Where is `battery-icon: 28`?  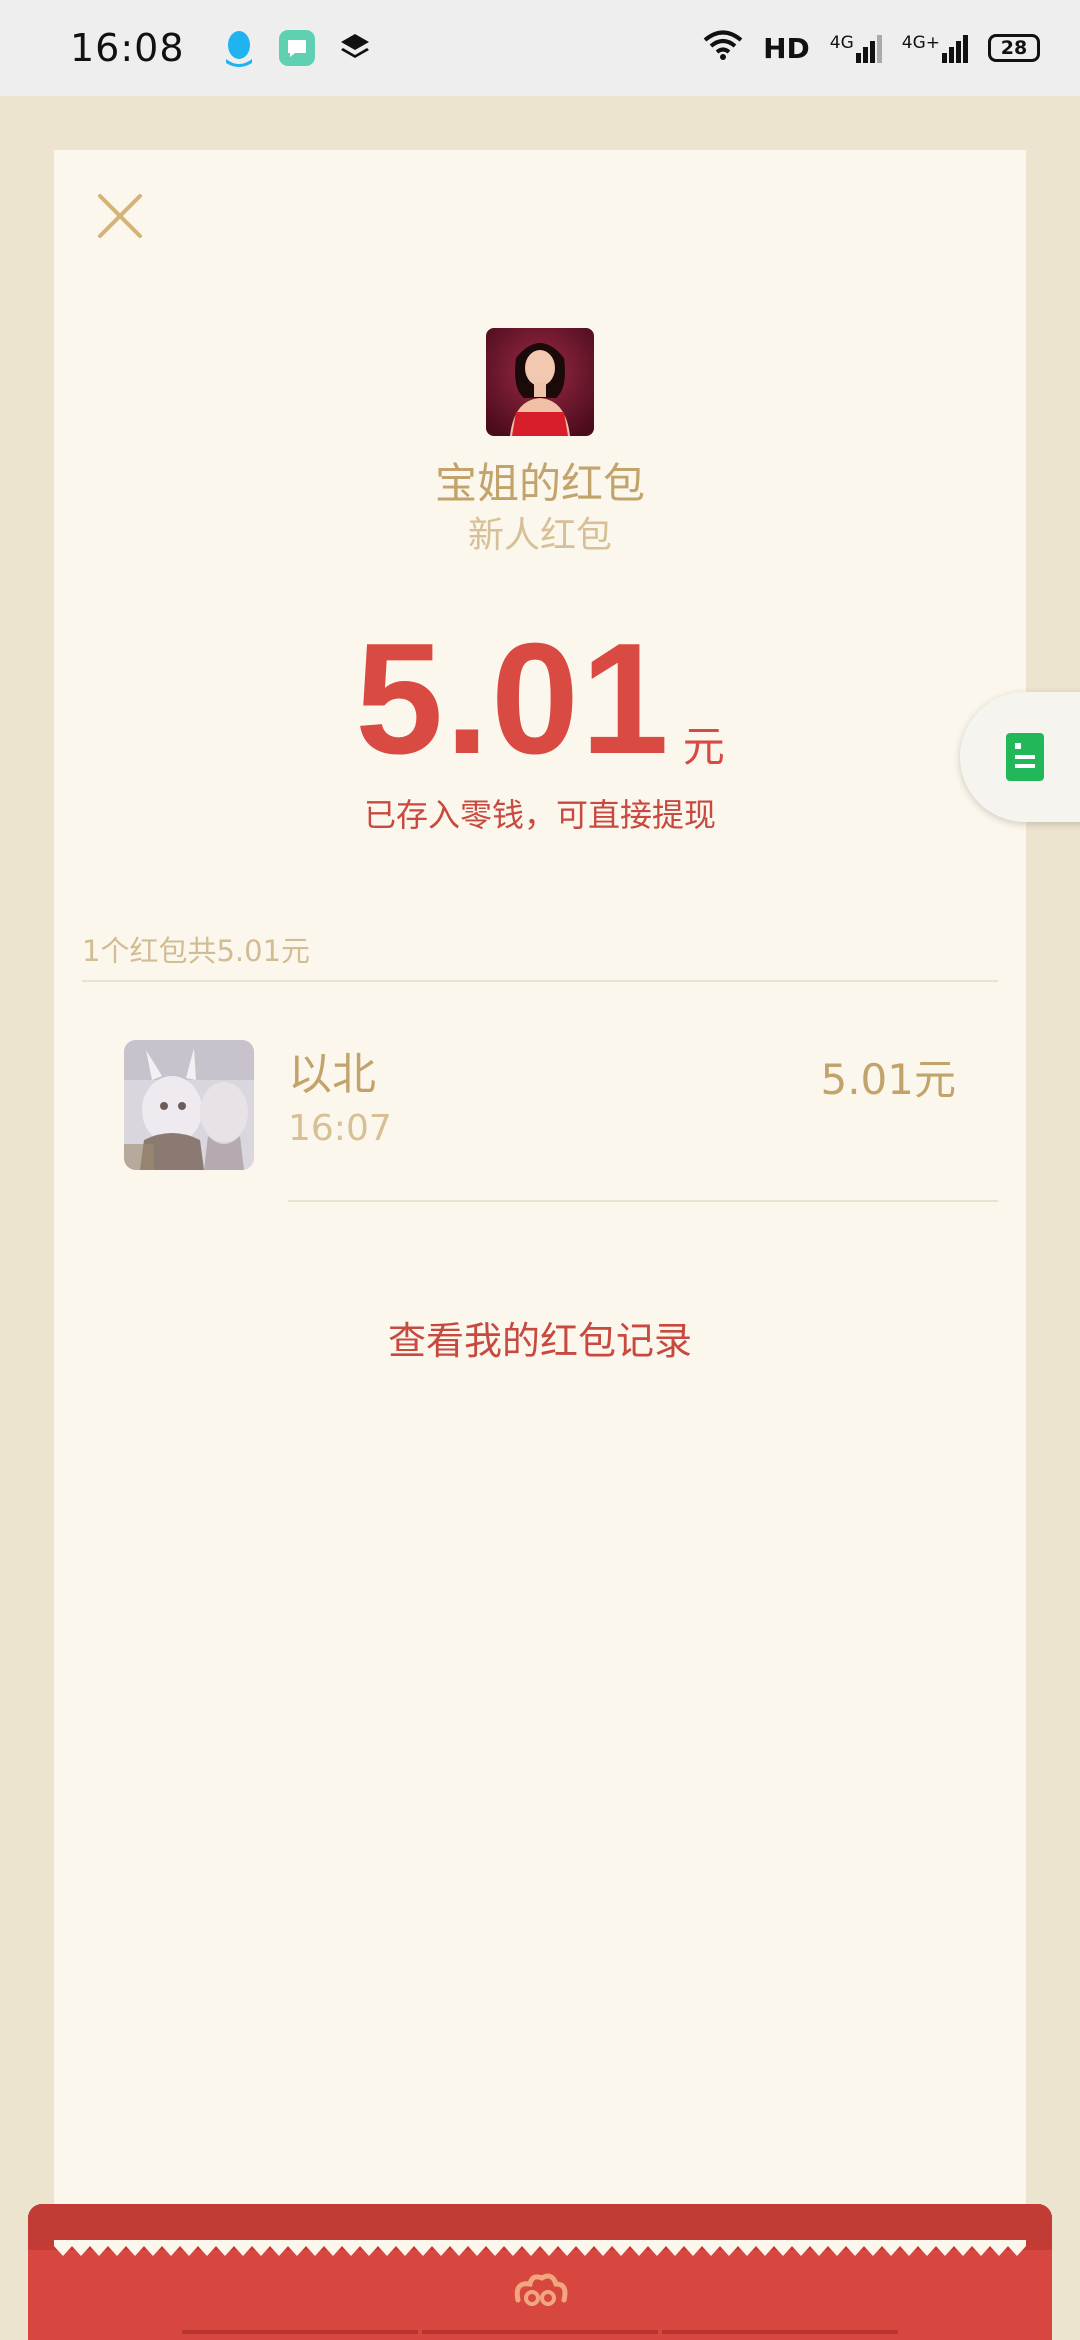 battery-icon: 28 is located at coordinates (1014, 48).